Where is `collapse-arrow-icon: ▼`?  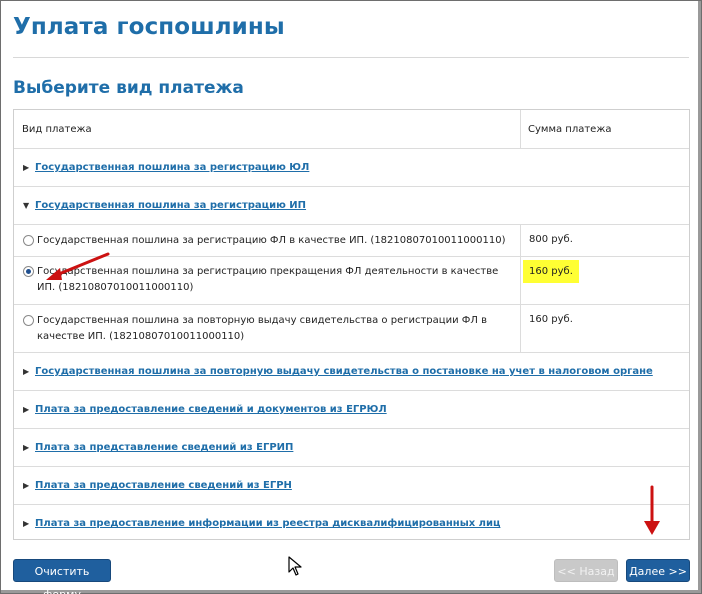
collapse-arrow-icon: ▼ is located at coordinates (26, 205).